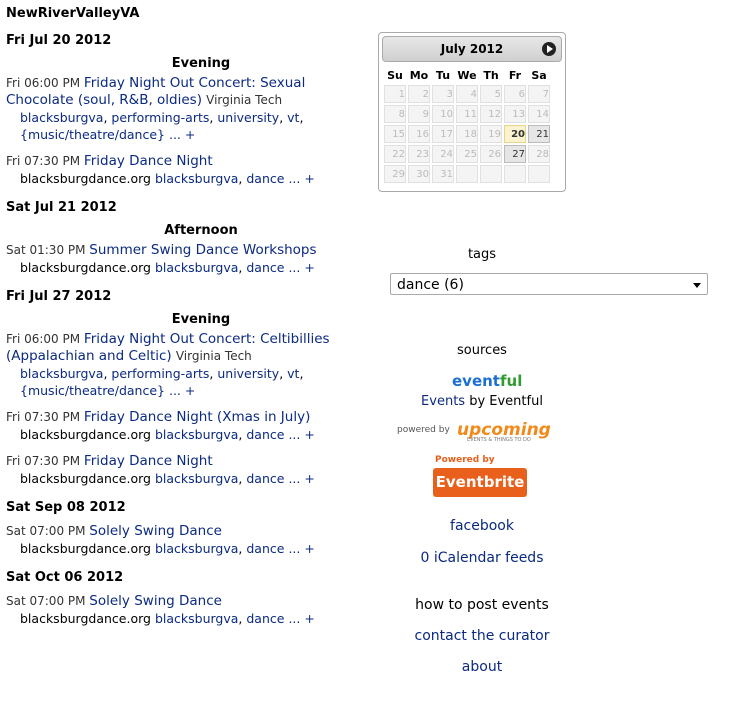 This screenshot has height=704, width=747. Describe the element at coordinates (419, 134) in the screenshot. I see `calendar-day: 16` at that location.